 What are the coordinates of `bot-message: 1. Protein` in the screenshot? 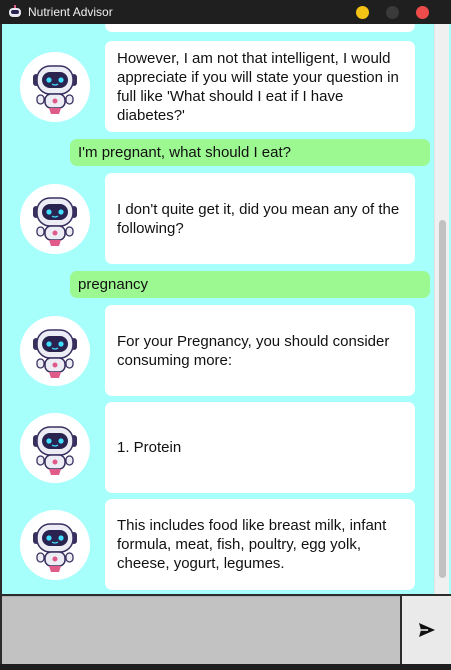 It's located at (260, 447).